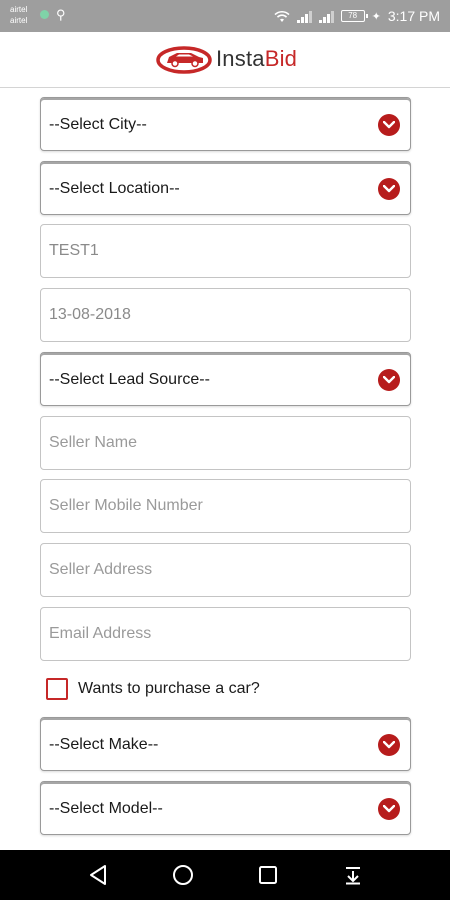 The image size is (450, 900). I want to click on seller-name-field, so click(225, 443).